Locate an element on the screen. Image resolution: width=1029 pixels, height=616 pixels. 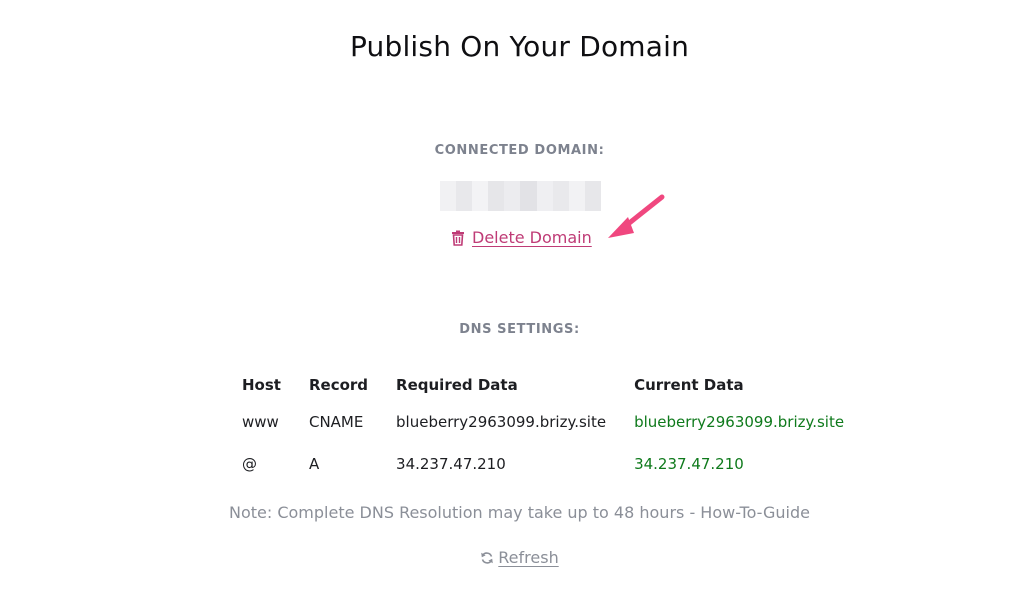
current-data-cell: blueberry2963099.brizy.site is located at coordinates (739, 422).